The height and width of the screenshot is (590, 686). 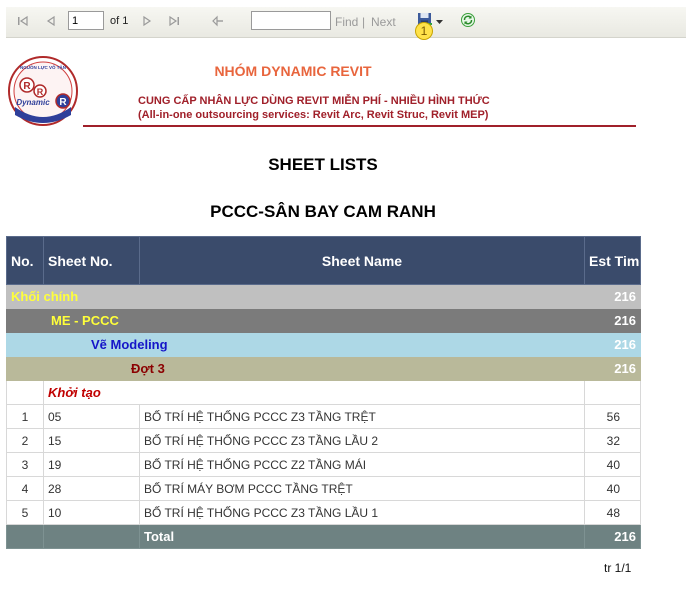 I want to click on group-label: ME - PCCC, so click(x=295, y=320).